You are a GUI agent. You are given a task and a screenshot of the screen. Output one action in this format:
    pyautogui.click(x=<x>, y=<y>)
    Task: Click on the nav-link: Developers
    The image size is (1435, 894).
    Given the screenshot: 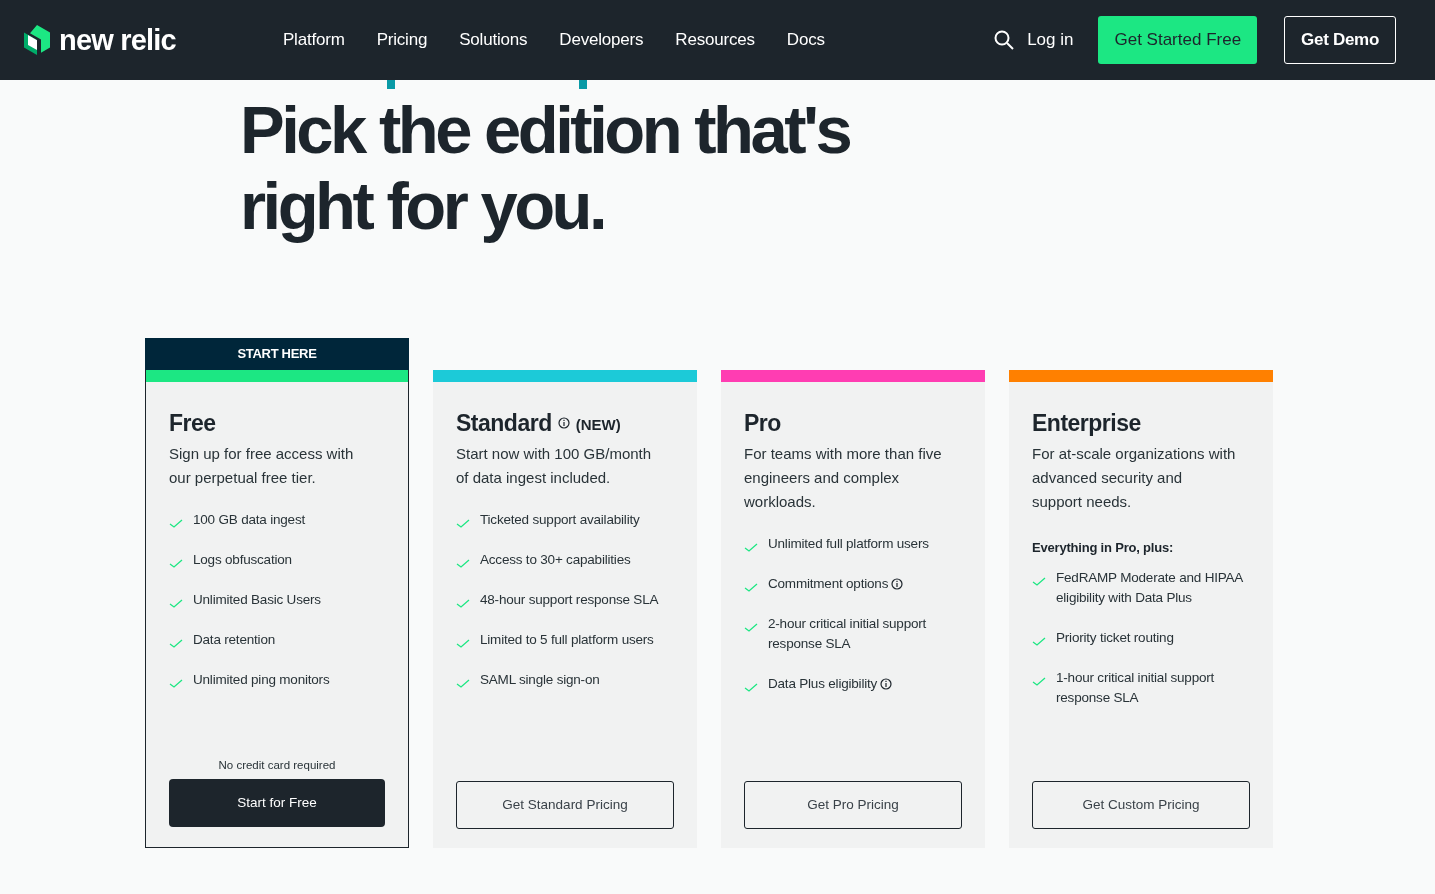 What is the action you would take?
    pyautogui.click(x=601, y=40)
    